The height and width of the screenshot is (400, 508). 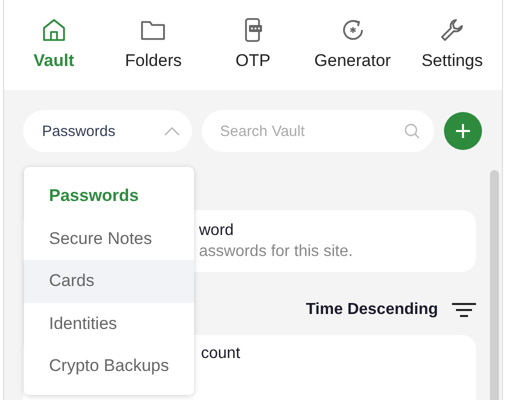 What do you see at coordinates (452, 30) in the screenshot?
I see `wrench-icon` at bounding box center [452, 30].